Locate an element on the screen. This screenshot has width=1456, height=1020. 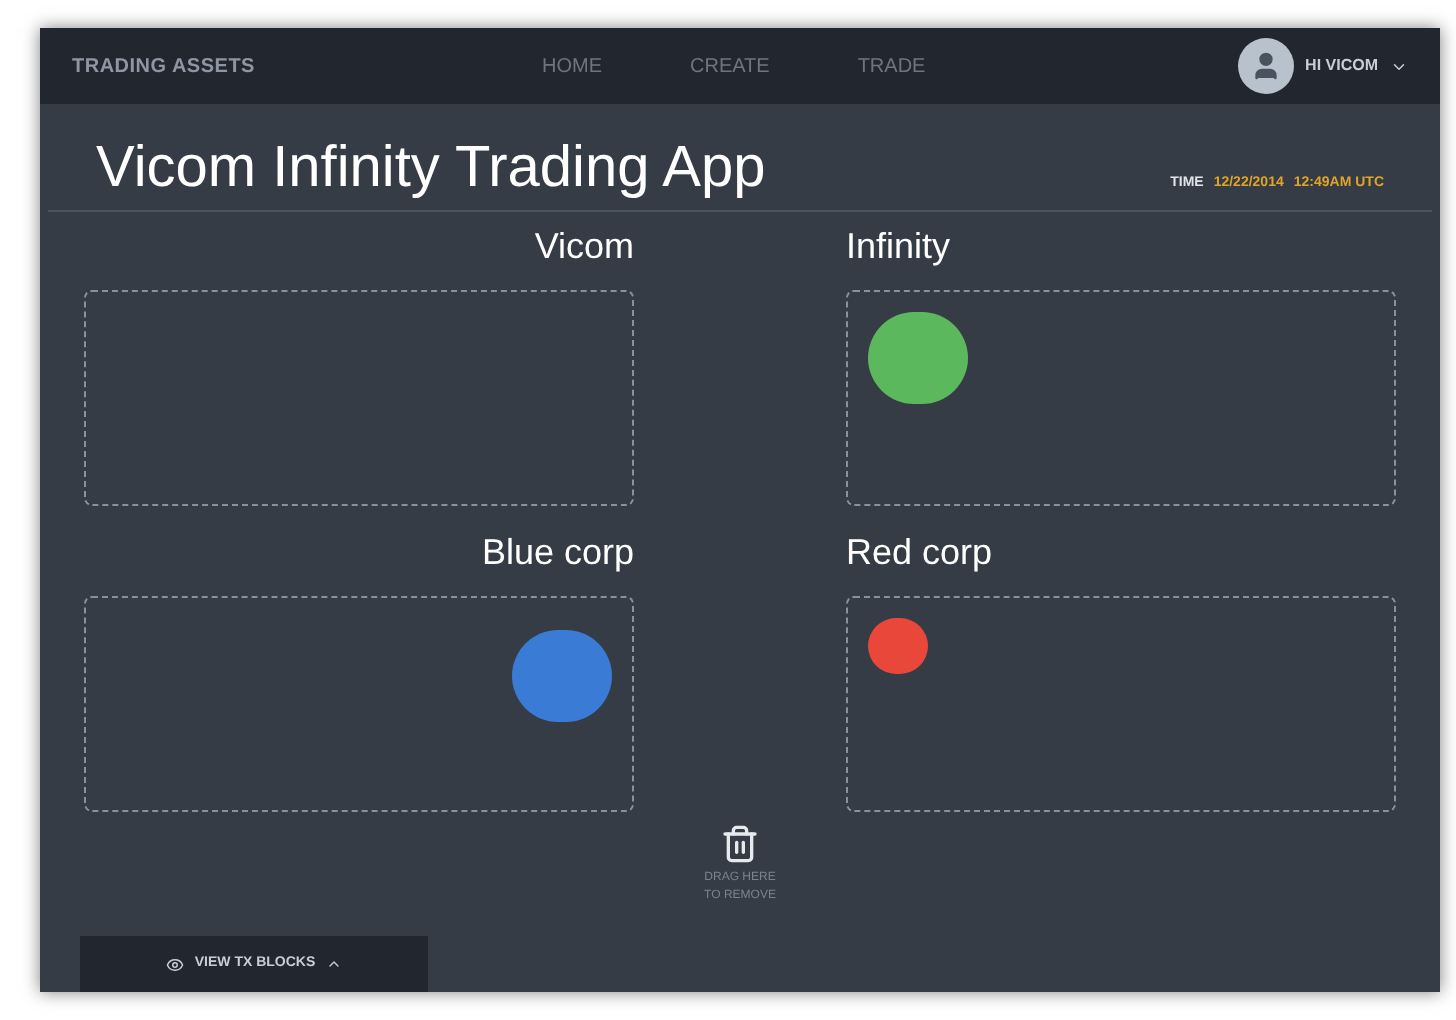
caret-icon is located at coordinates (333, 964).